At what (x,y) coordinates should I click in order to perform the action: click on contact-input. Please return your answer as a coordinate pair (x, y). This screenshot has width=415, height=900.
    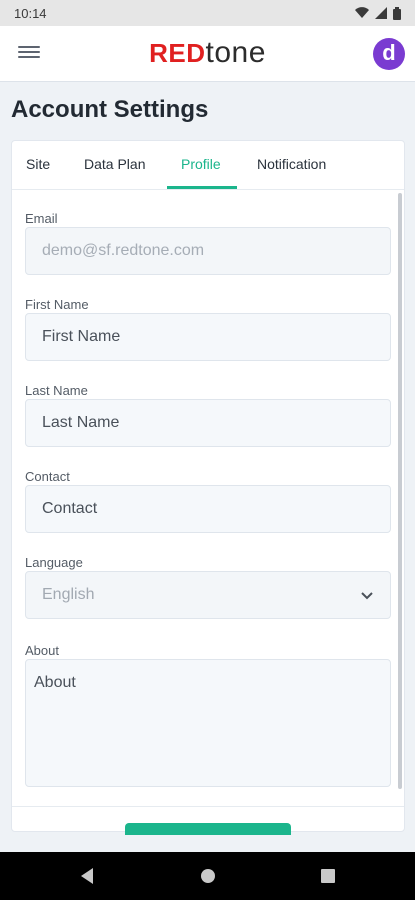
    Looking at the image, I should click on (208, 509).